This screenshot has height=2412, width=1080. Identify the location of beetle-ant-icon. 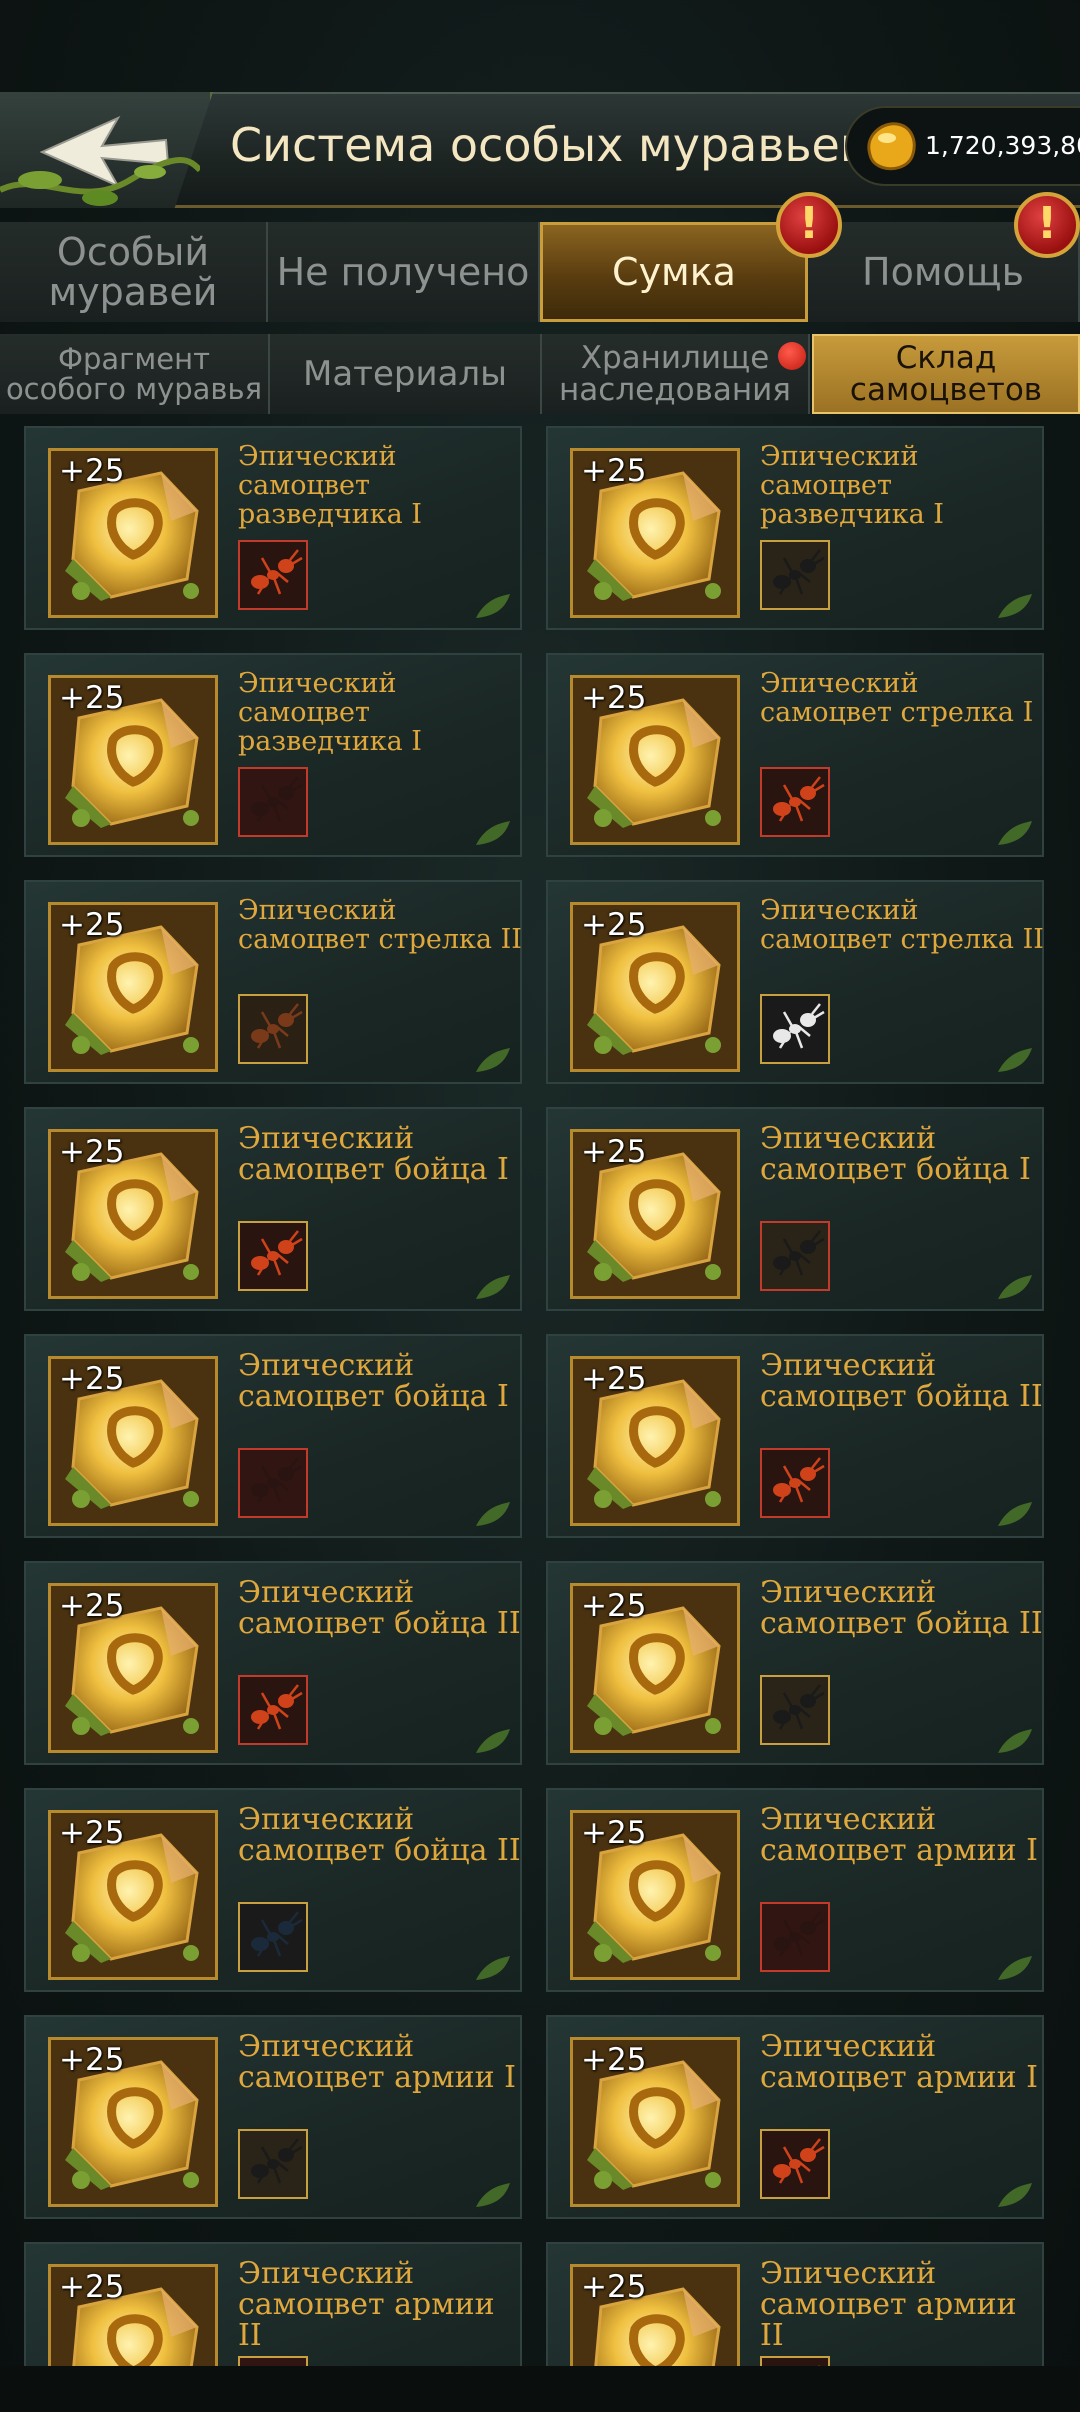
(273, 1937).